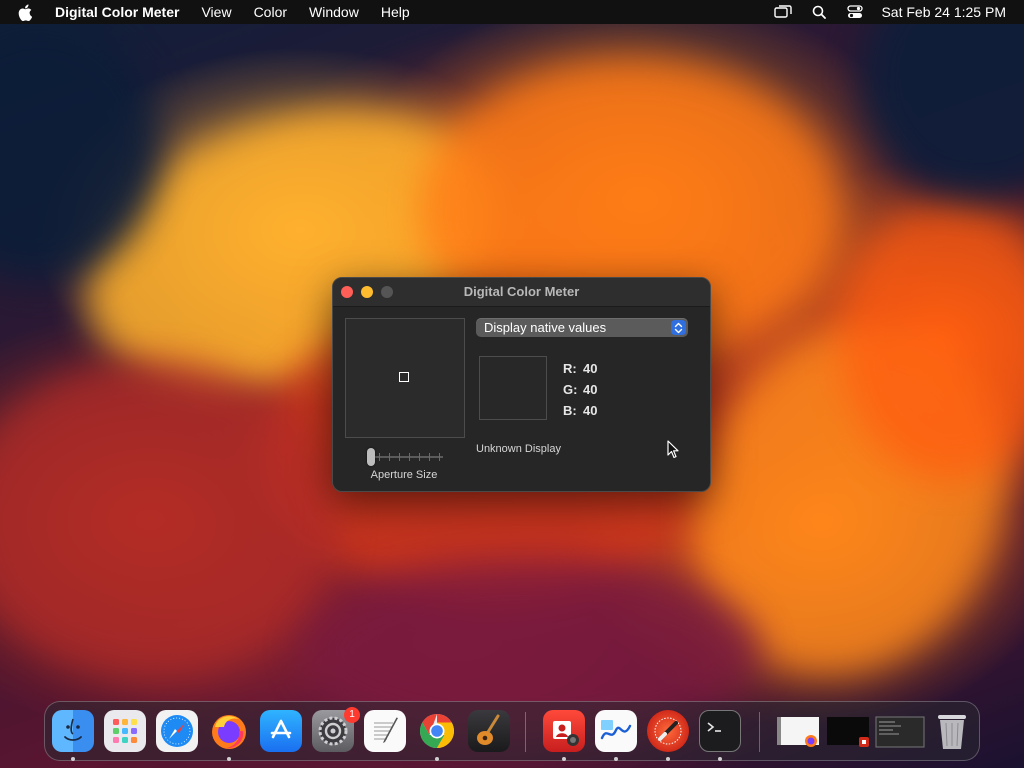 Image resolution: width=1024 pixels, height=768 pixels. Describe the element at coordinates (371, 457) in the screenshot. I see `slider-thumb` at that location.